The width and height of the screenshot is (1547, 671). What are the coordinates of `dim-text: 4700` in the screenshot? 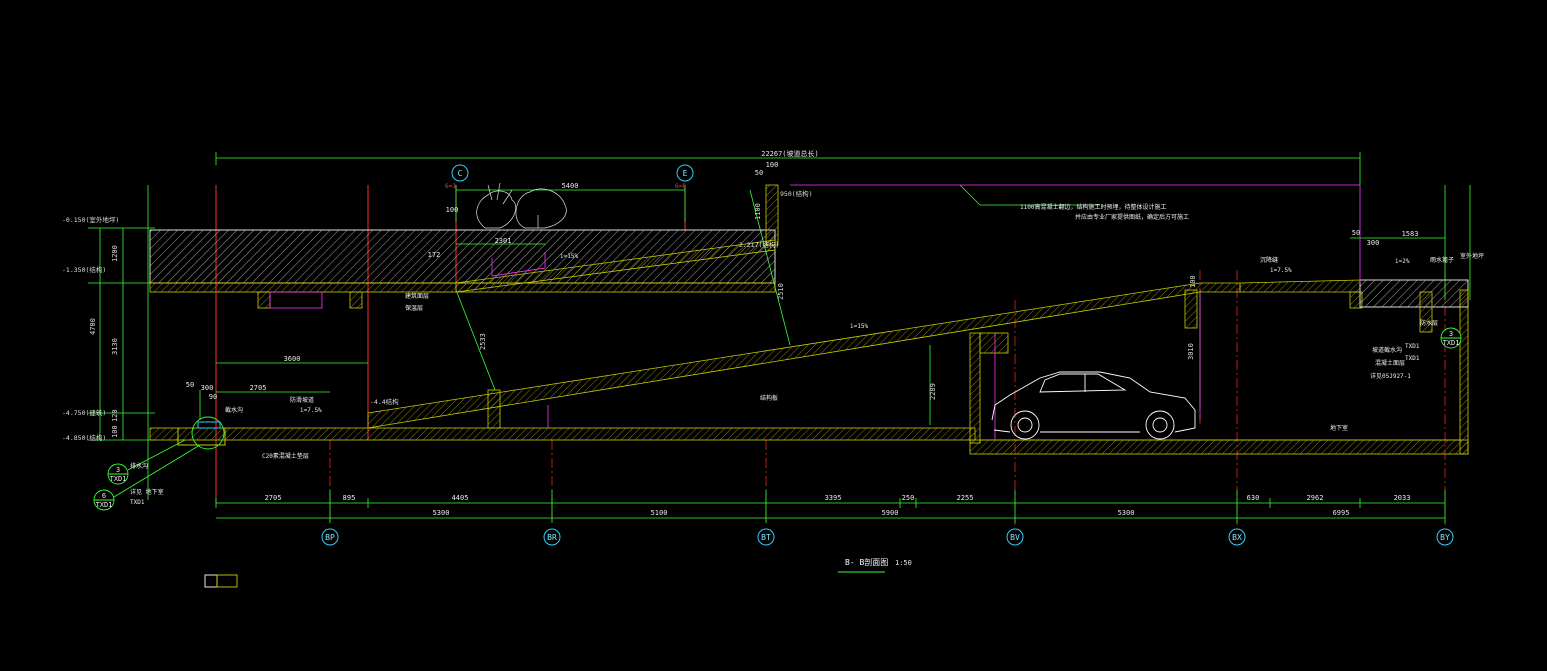 It's located at (93, 326).